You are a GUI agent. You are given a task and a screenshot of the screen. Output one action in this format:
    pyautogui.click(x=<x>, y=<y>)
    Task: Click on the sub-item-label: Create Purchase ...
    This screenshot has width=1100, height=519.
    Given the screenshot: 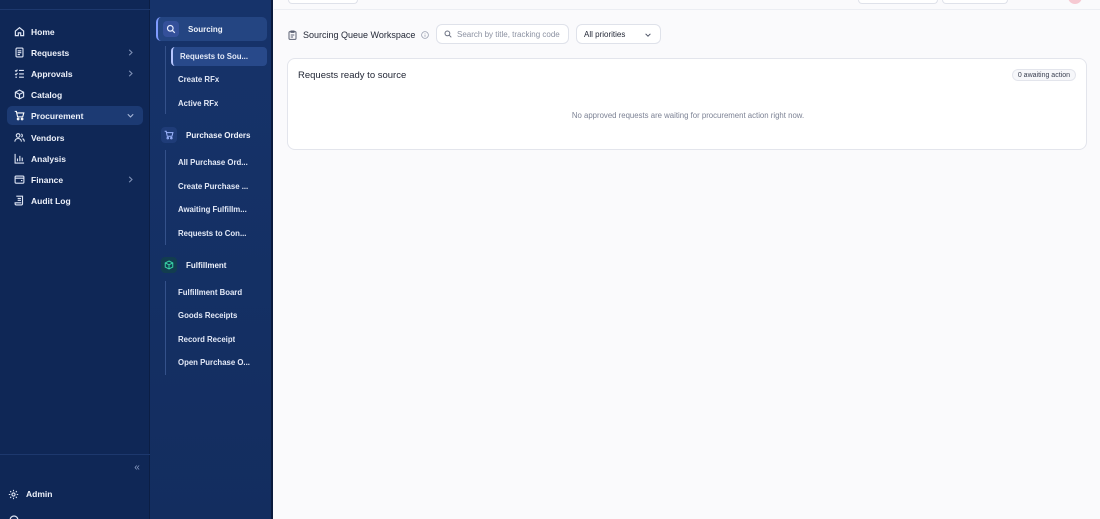 What is the action you would take?
    pyautogui.click(x=213, y=186)
    